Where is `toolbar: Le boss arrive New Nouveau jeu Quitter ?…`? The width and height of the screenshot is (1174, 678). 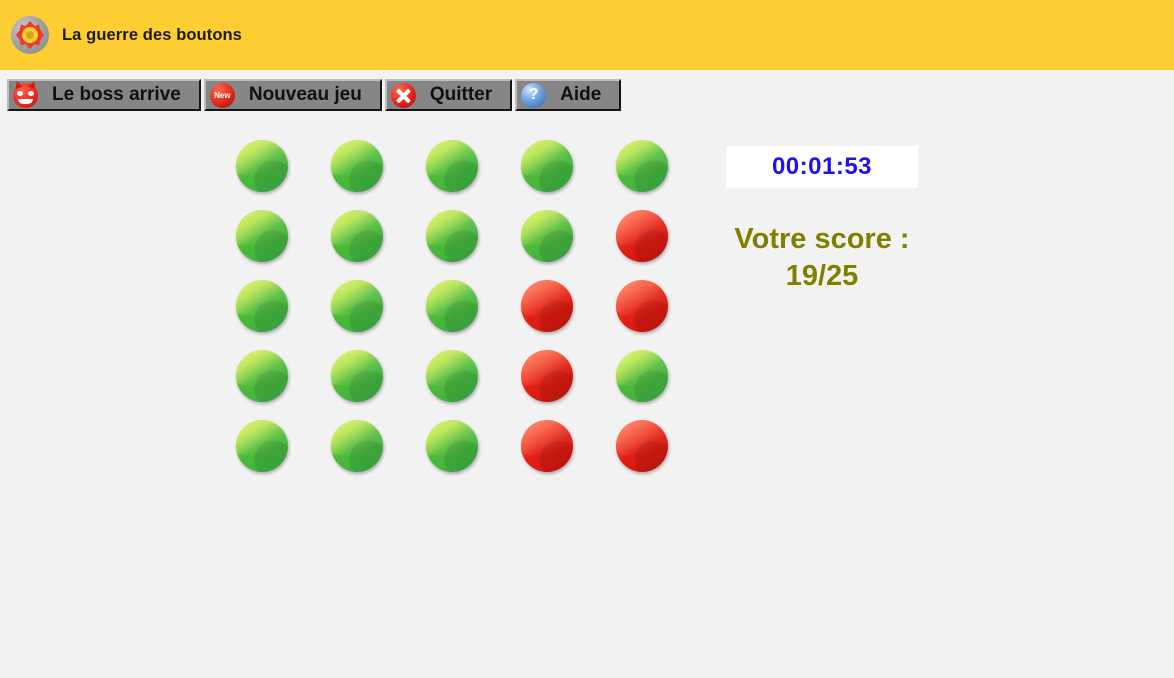 toolbar: Le boss arrive New Nouveau jeu Quitter ?… is located at coordinates (314, 95).